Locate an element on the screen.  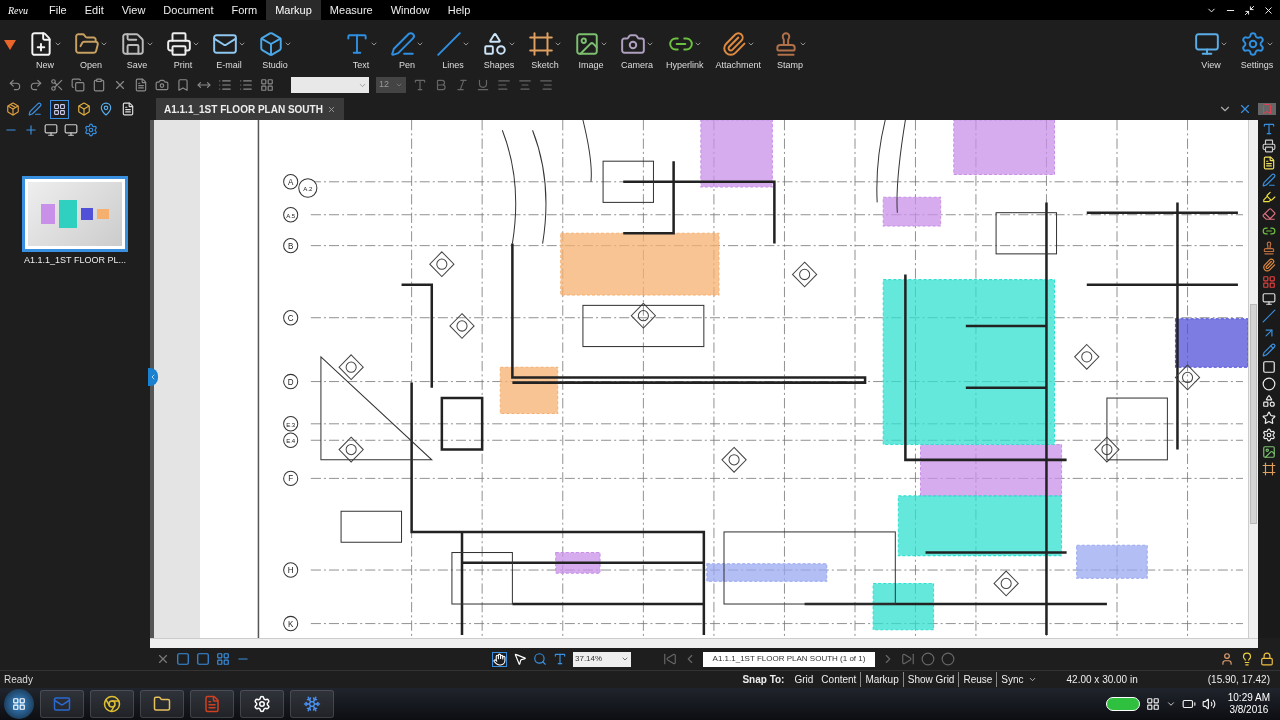
ribbon-button: New is located at coordinates (45, 46).